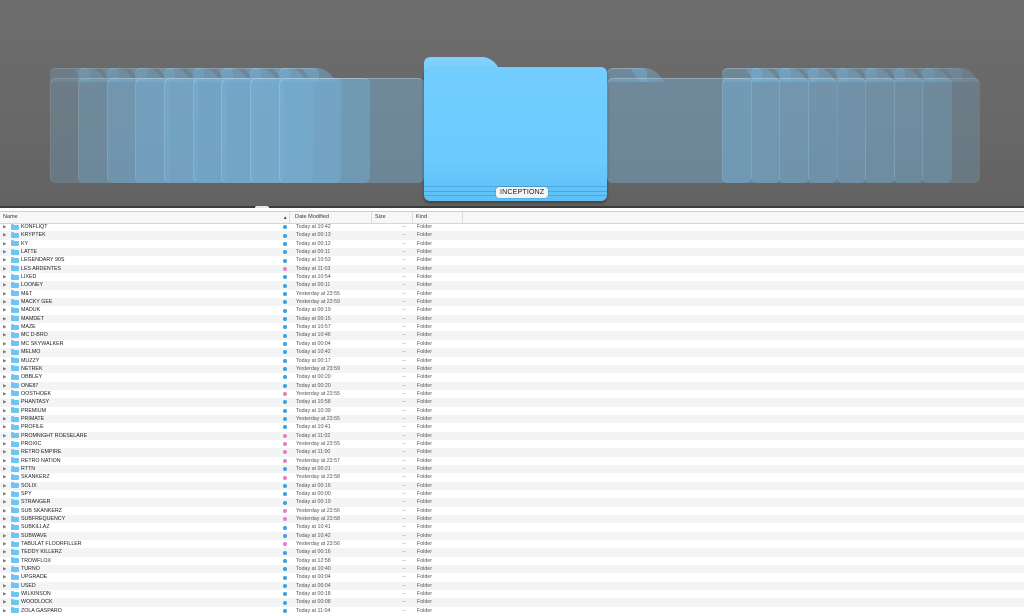 The height and width of the screenshot is (615, 1024). What do you see at coordinates (512, 402) in the screenshot?
I see `list-item: ▶ PHANTASY Today at 10:58 -- Folder` at bounding box center [512, 402].